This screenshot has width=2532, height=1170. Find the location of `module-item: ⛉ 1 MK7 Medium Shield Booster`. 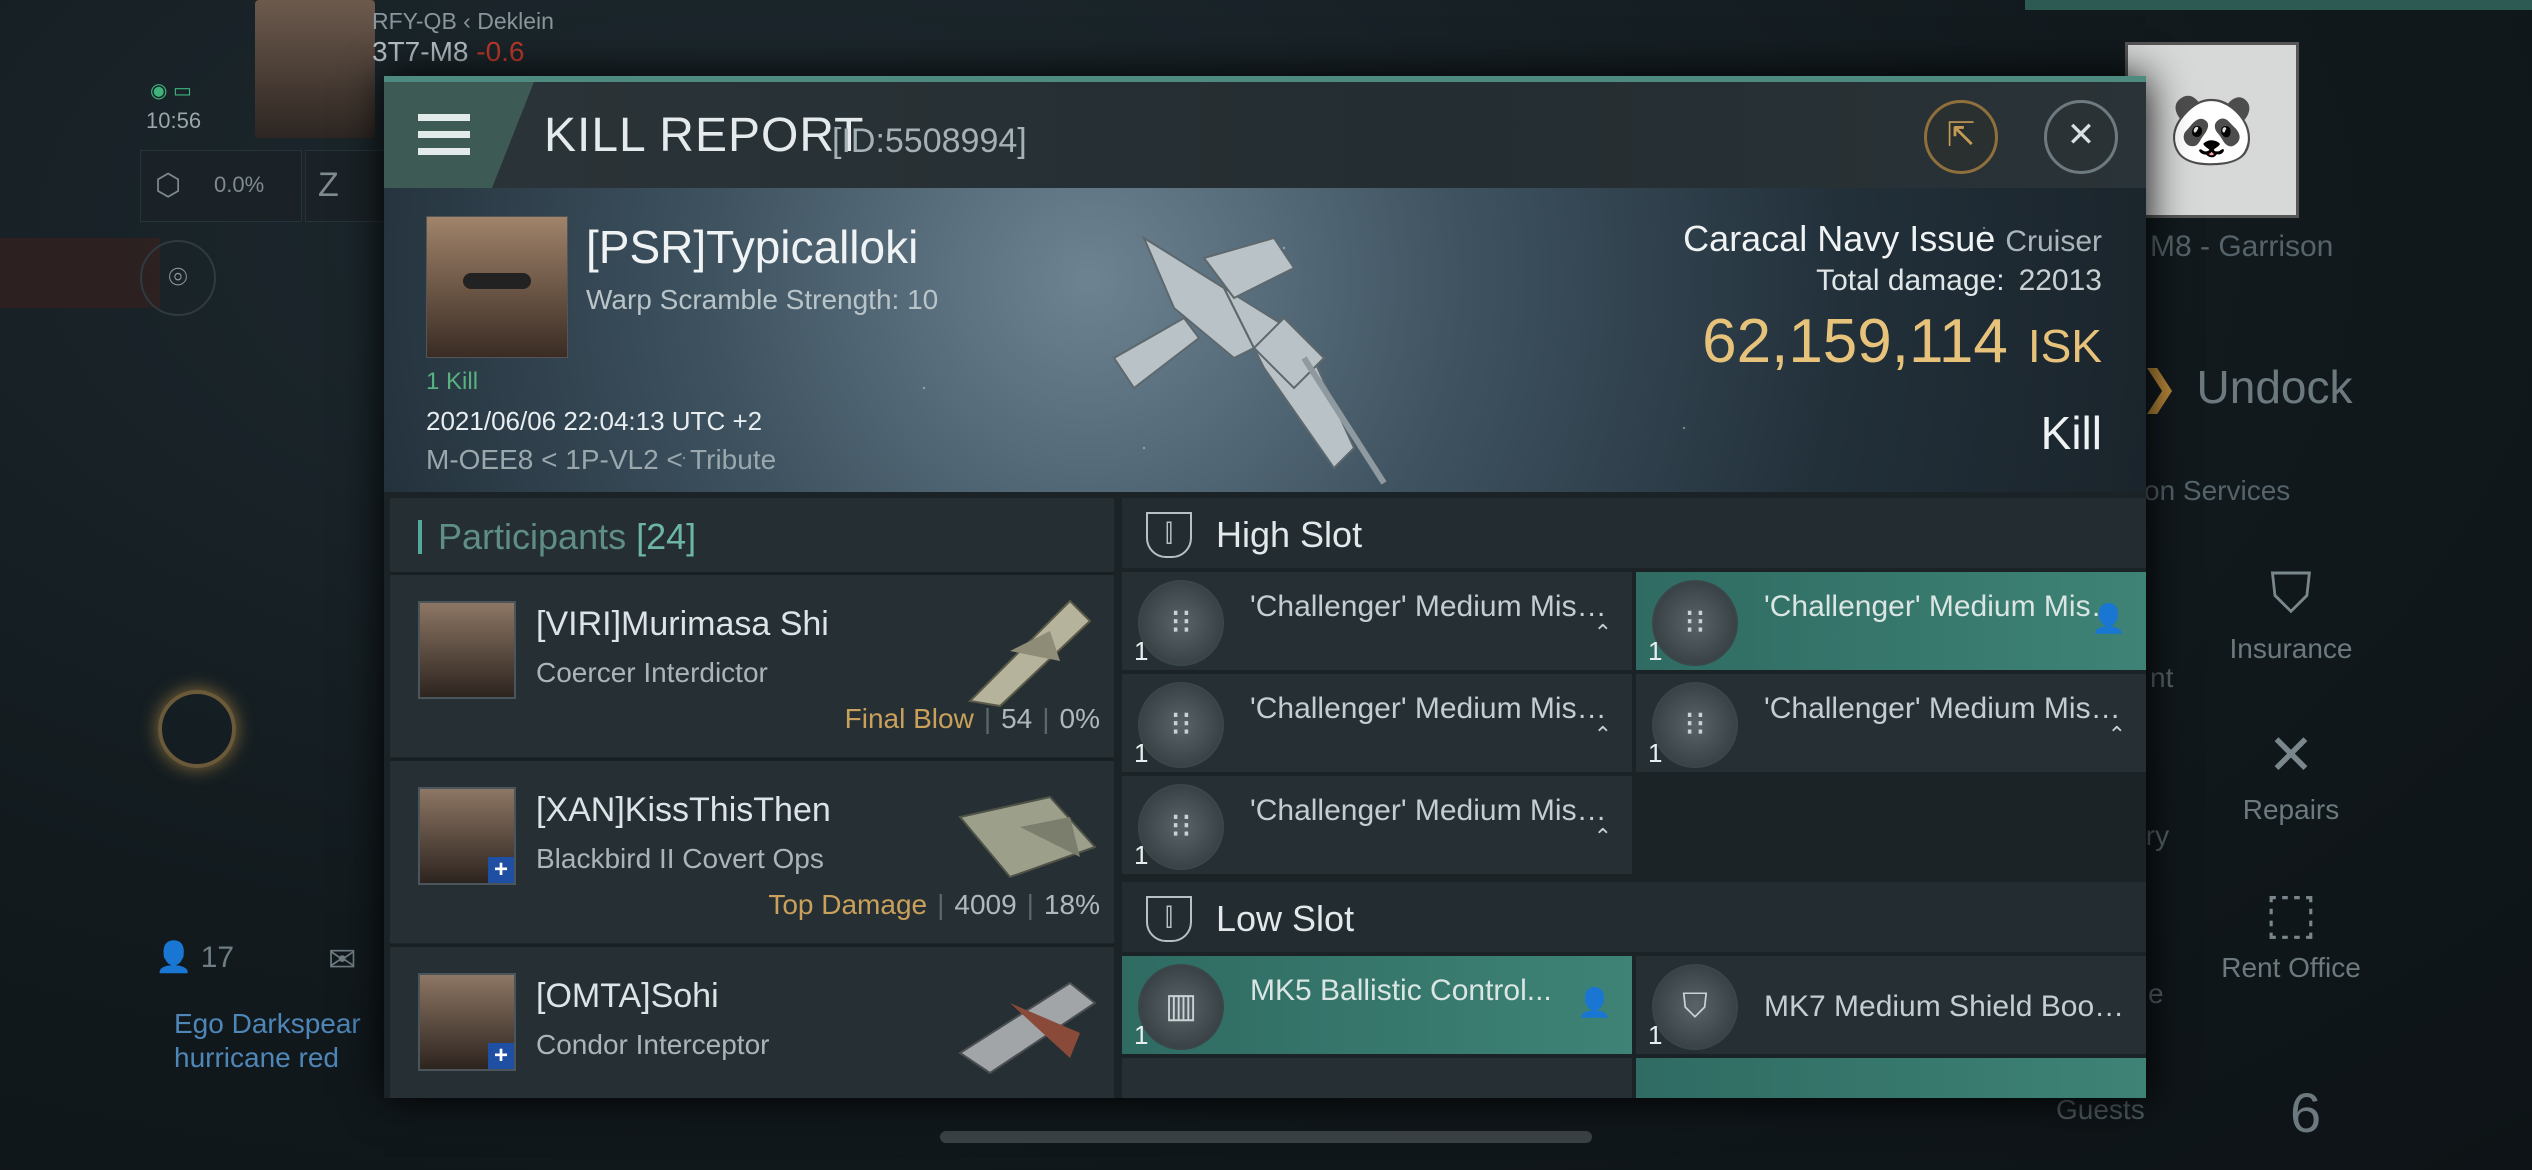

module-item: ⛉ 1 MK7 Medium Shield Booster is located at coordinates (1891, 1005).